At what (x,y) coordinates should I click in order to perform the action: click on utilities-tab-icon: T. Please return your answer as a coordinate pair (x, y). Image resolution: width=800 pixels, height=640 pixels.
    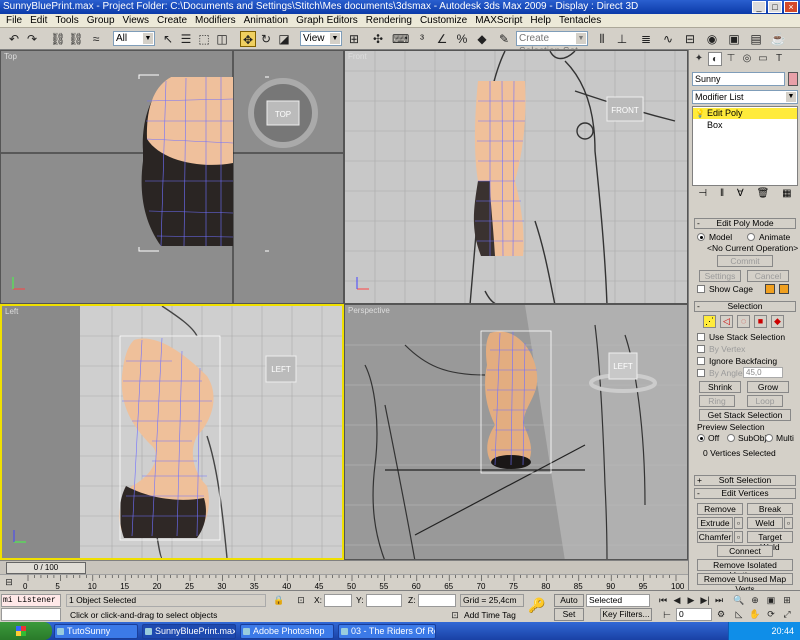
    Looking at the image, I should click on (779, 59).